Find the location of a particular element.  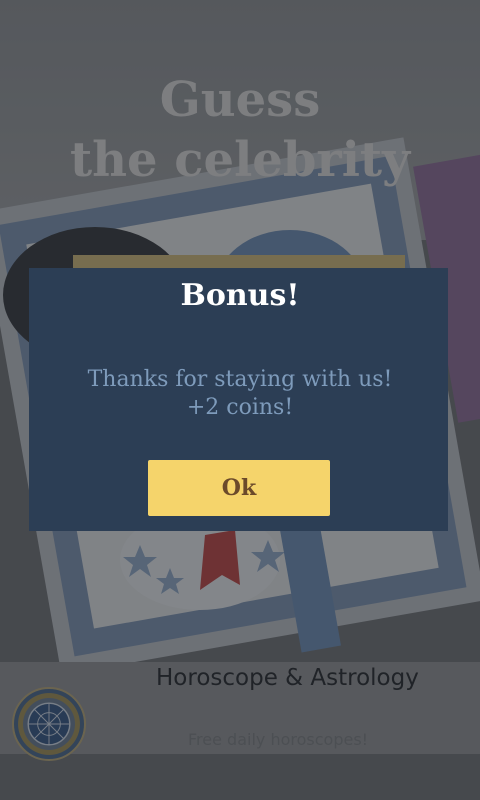

ok-button: Ok is located at coordinates (239, 488).